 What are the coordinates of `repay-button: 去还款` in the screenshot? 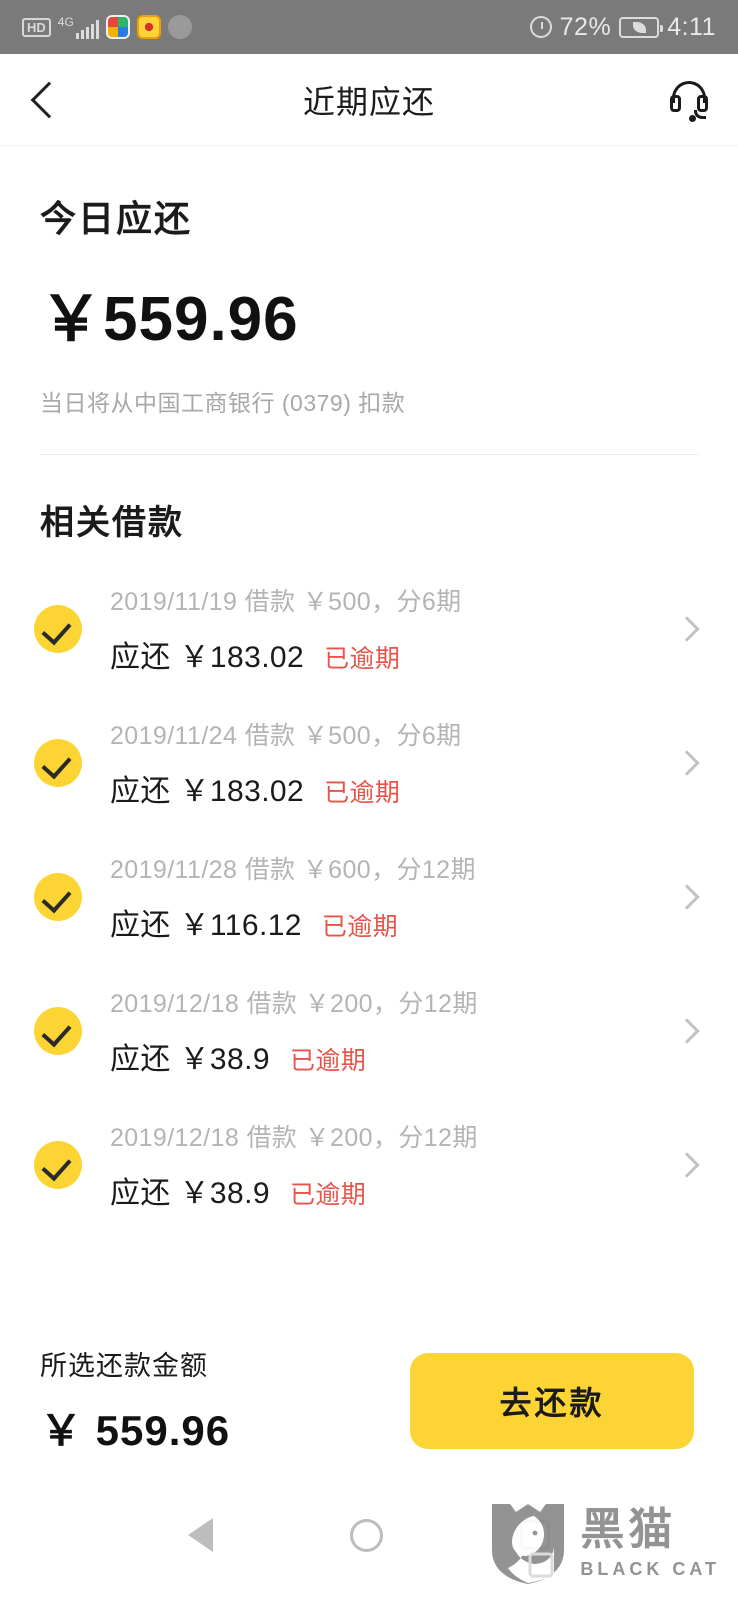 It's located at (552, 1401).